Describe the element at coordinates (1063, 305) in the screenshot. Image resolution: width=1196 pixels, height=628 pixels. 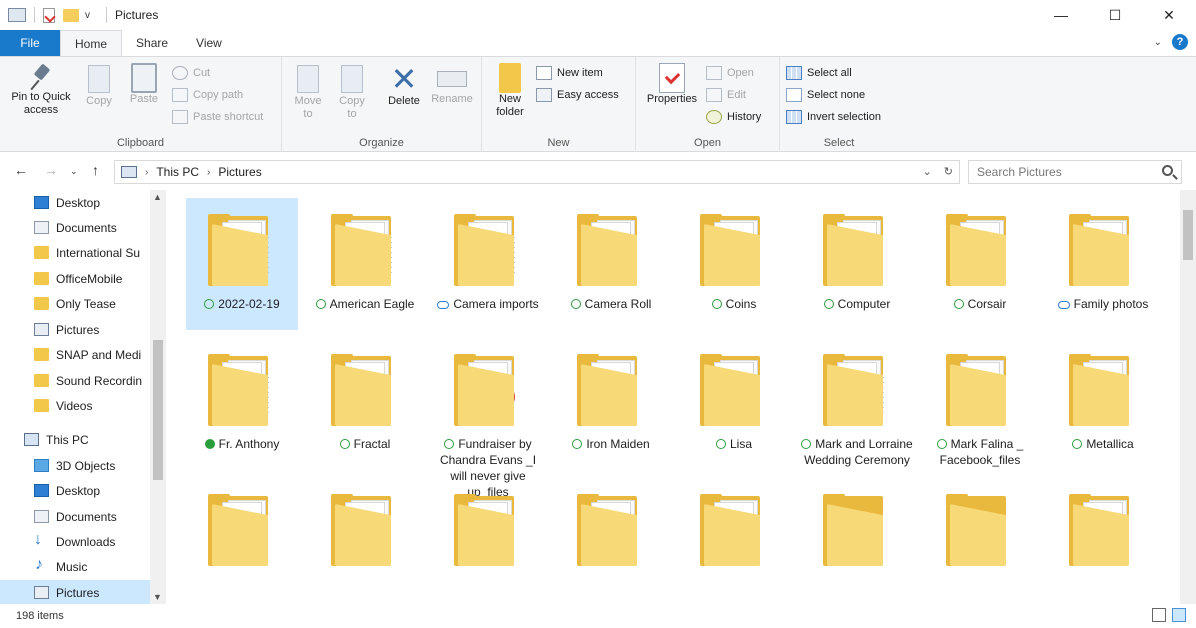
I see `cloud-status-icon` at that location.